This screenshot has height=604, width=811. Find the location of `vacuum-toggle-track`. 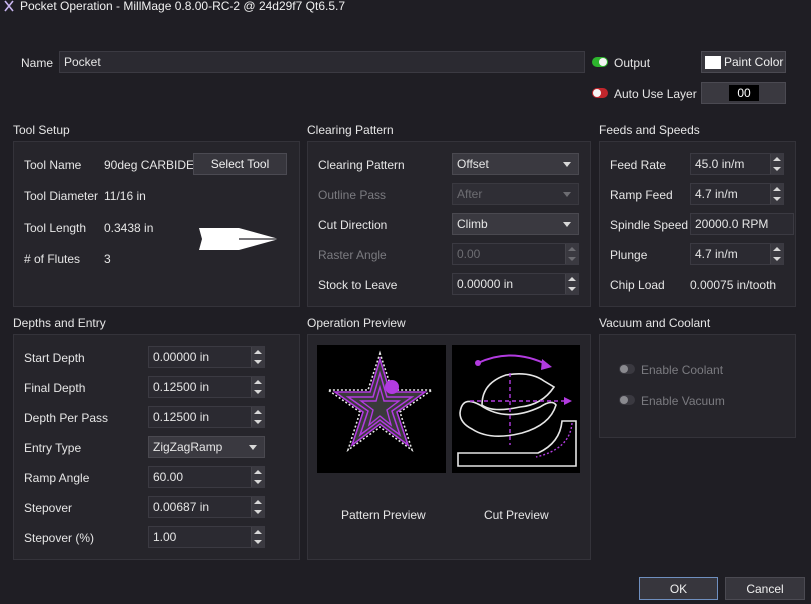

vacuum-toggle-track is located at coordinates (627, 400).